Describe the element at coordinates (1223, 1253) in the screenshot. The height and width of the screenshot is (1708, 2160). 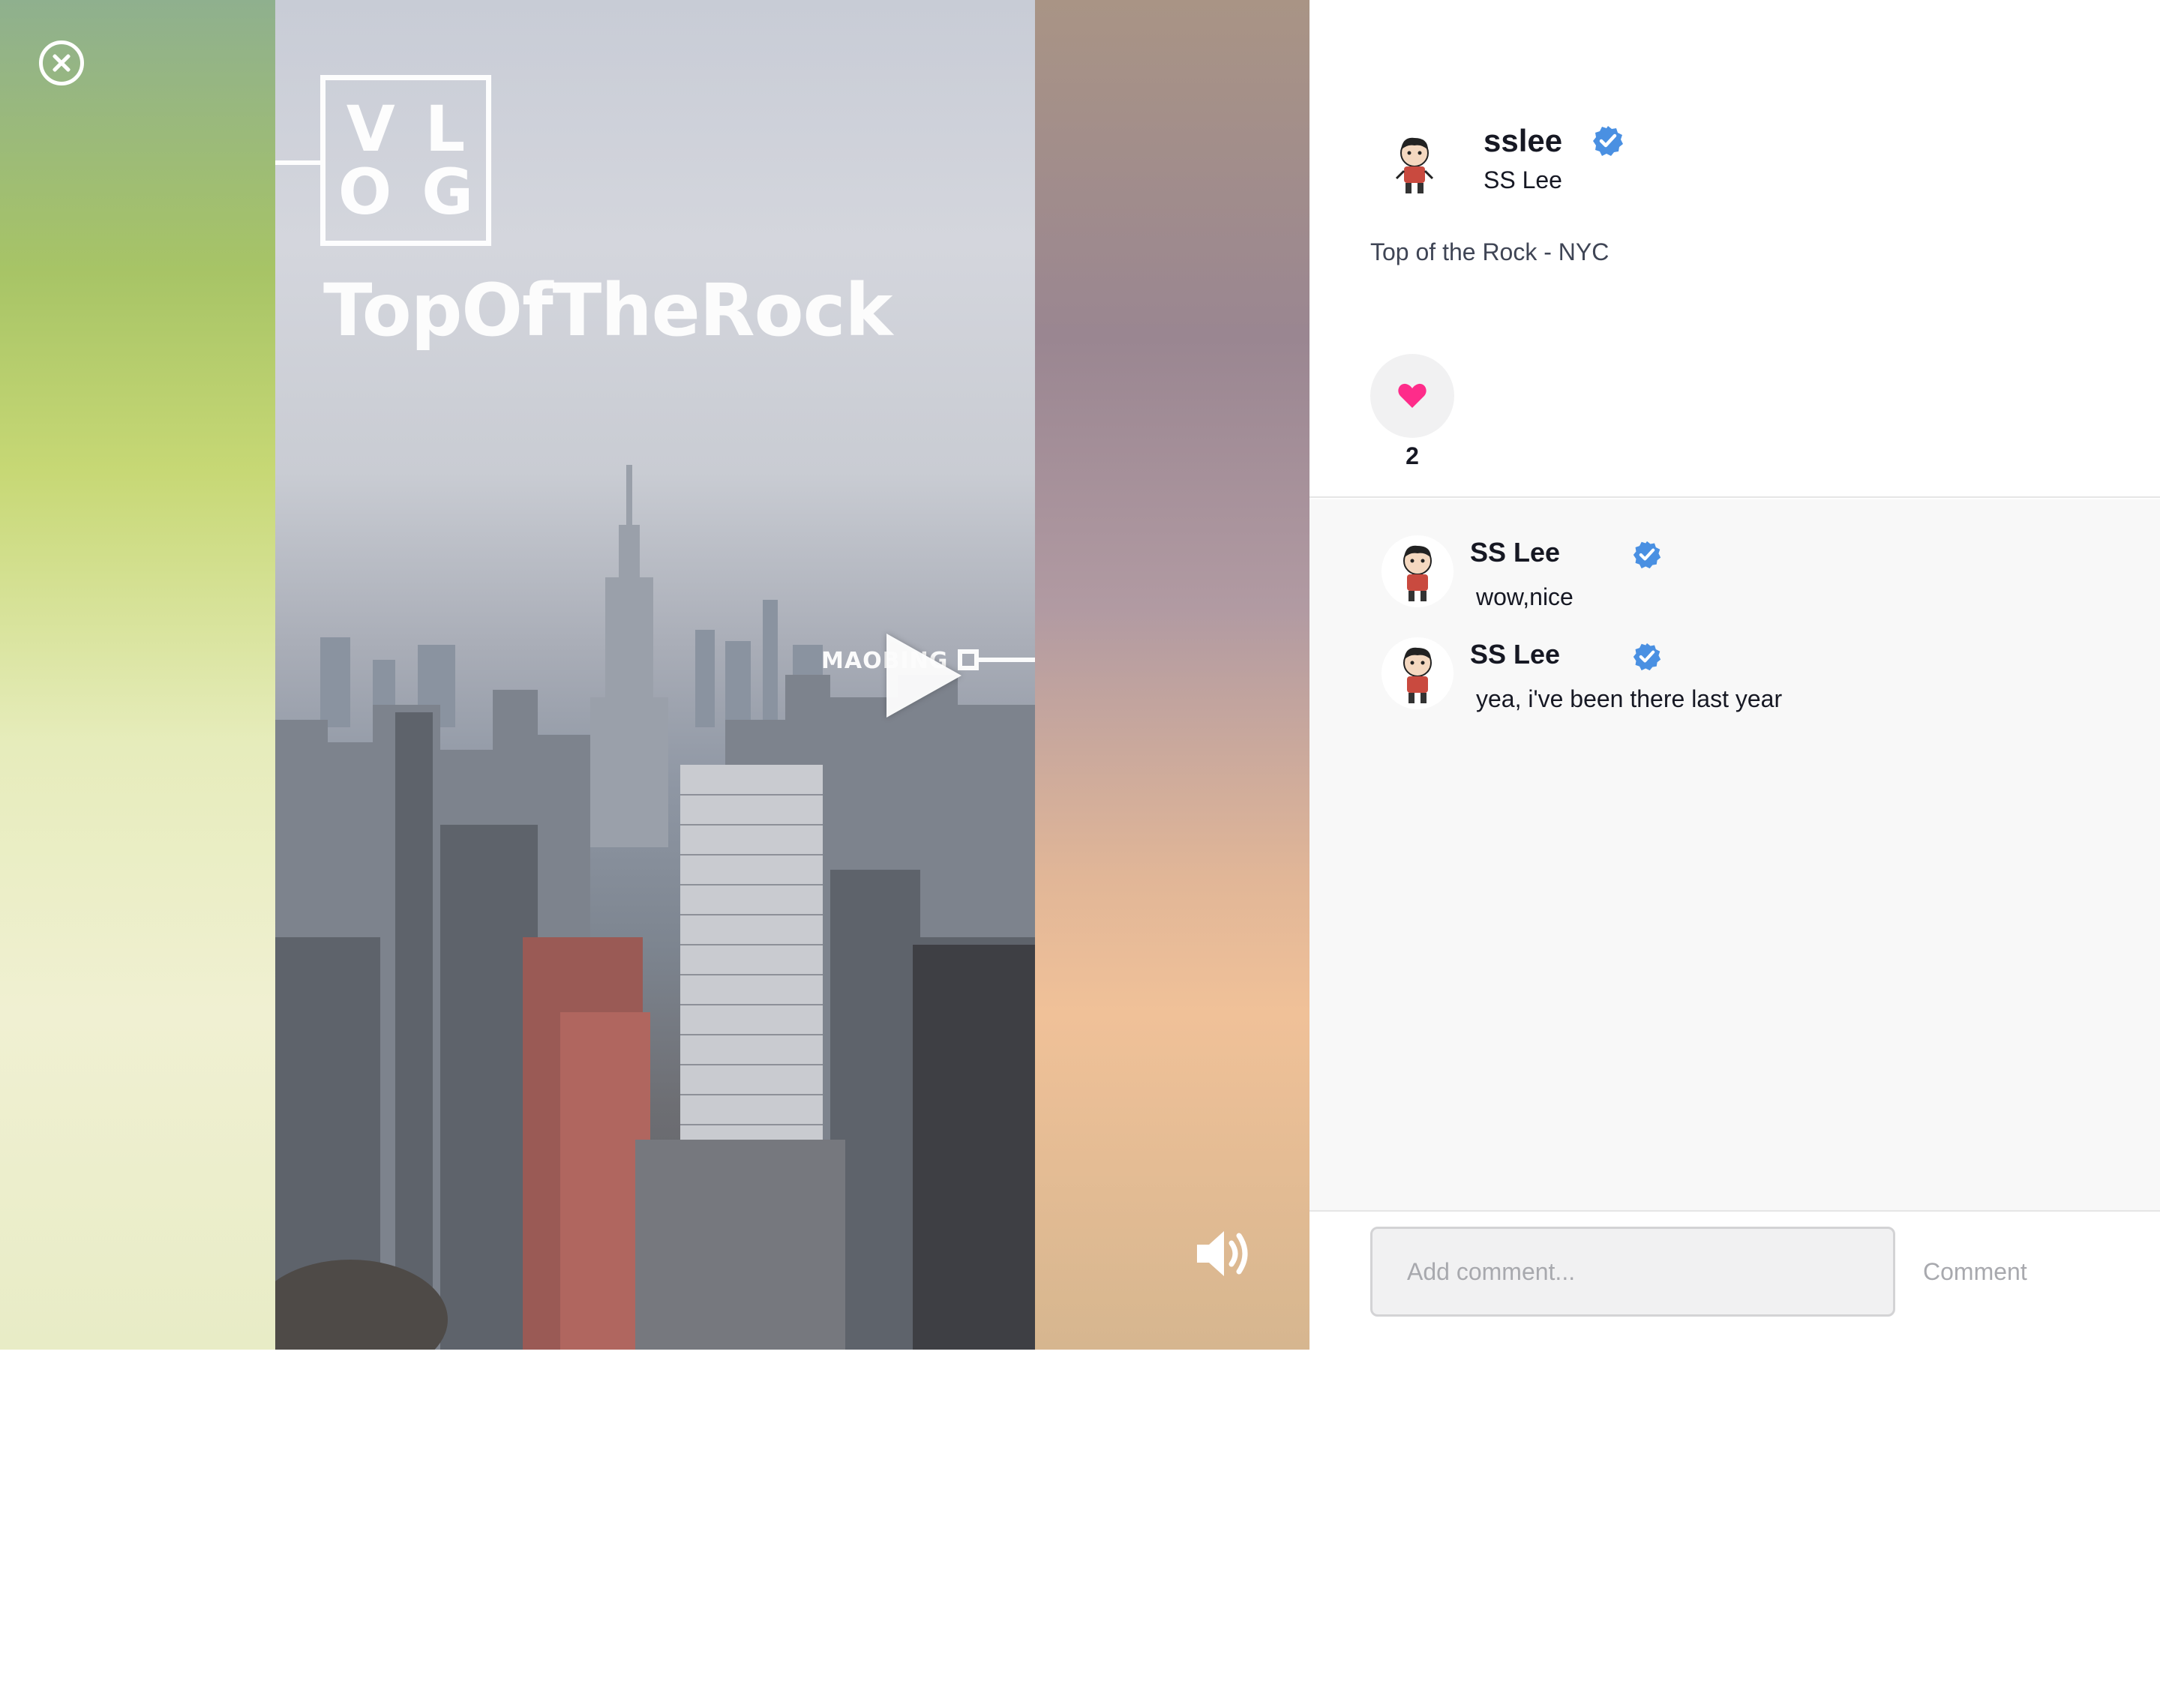
I see `volume-icon` at that location.